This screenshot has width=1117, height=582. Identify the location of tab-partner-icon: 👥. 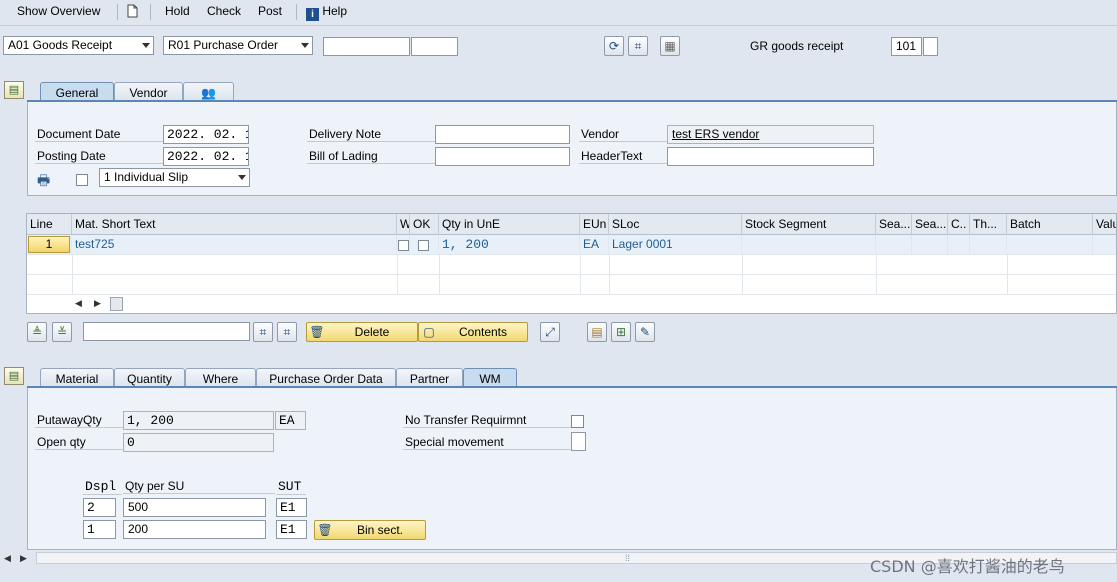
(208, 91).